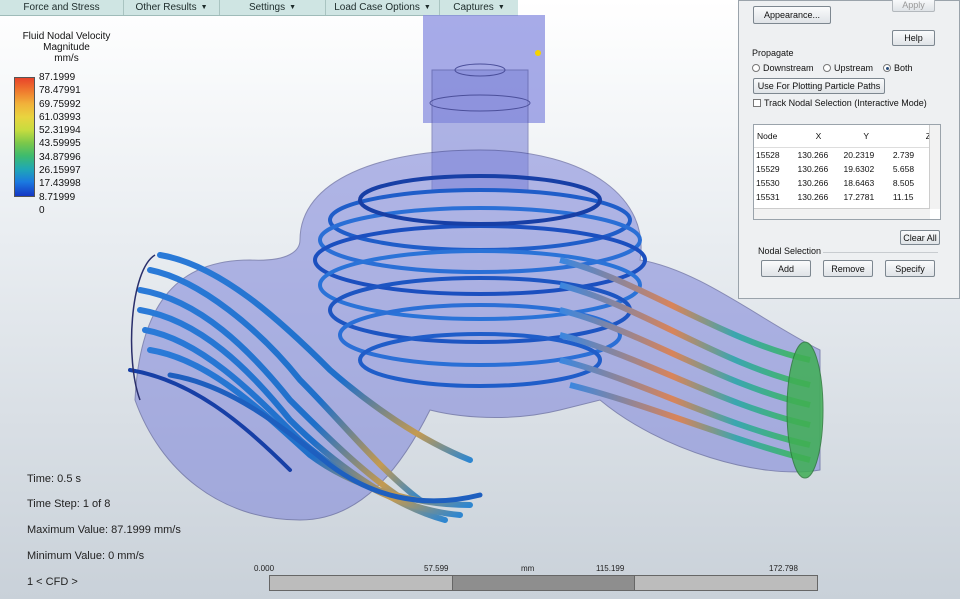 The height and width of the screenshot is (599, 960). Describe the element at coordinates (845, 103) in the screenshot. I see `checkbox-label: Track Nodal Selection (Interactive Mode)` at that location.